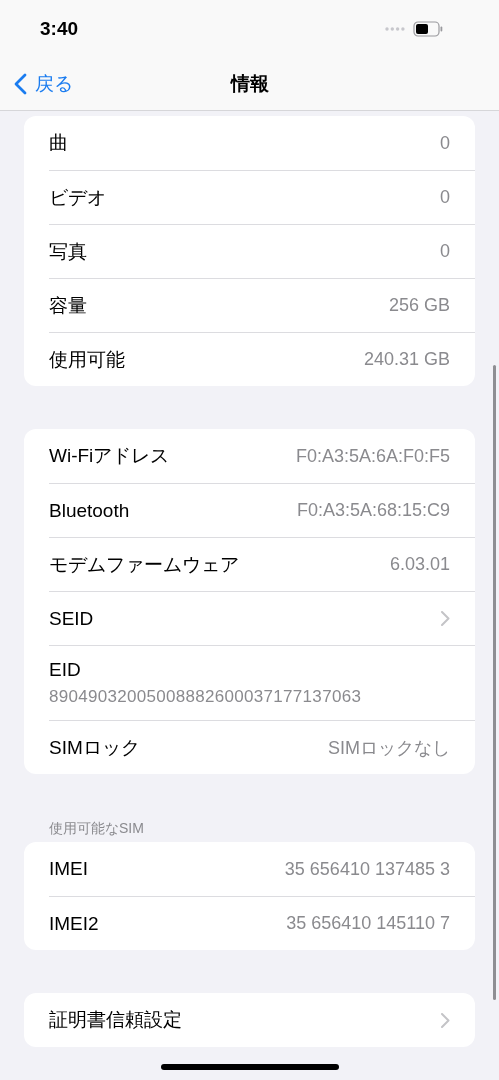 This screenshot has height=1080, width=499. What do you see at coordinates (419, 305) in the screenshot?
I see `row-value: 256 GB` at bounding box center [419, 305].